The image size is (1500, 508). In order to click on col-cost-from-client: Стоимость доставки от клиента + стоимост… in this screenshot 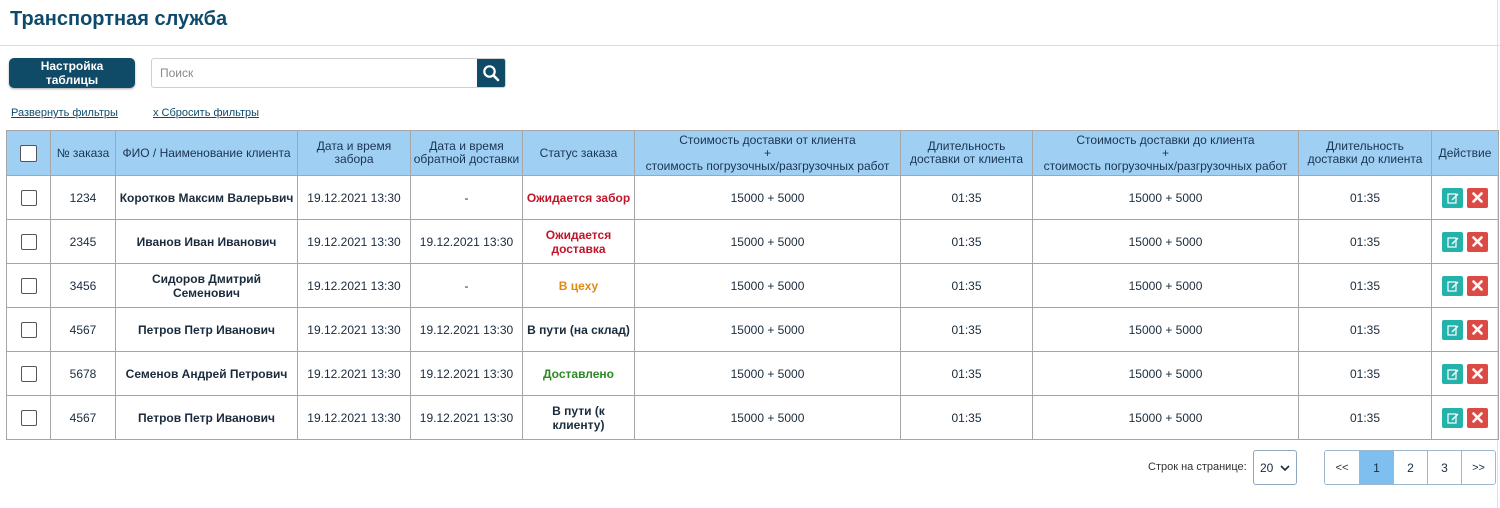, I will do `click(767, 153)`.